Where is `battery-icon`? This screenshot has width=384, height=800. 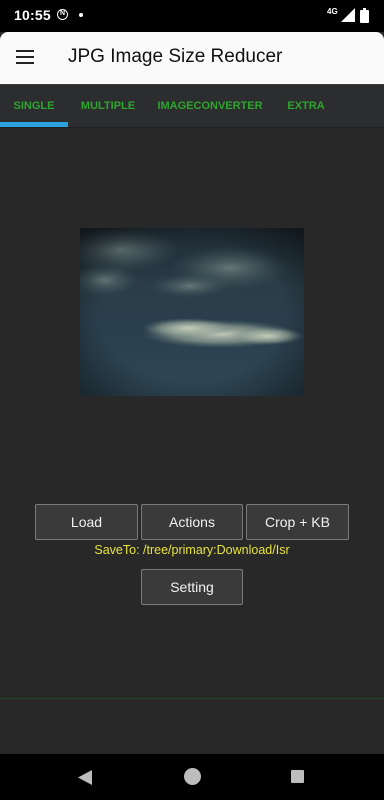
battery-icon is located at coordinates (364, 15).